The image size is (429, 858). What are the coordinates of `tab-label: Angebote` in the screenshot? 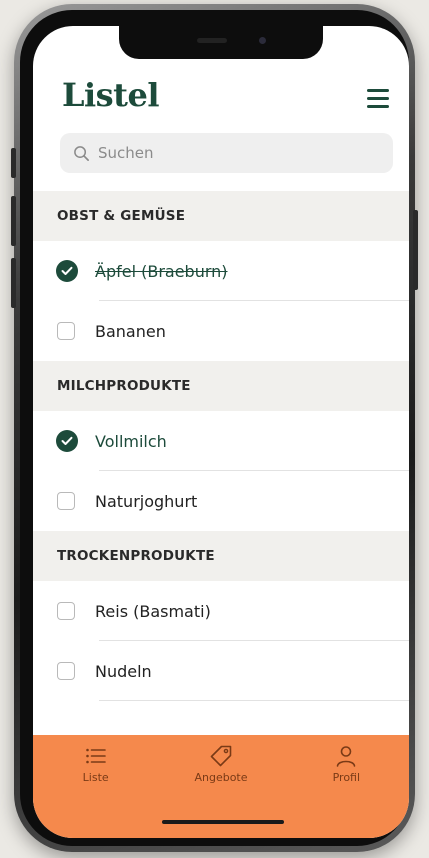 It's located at (221, 777).